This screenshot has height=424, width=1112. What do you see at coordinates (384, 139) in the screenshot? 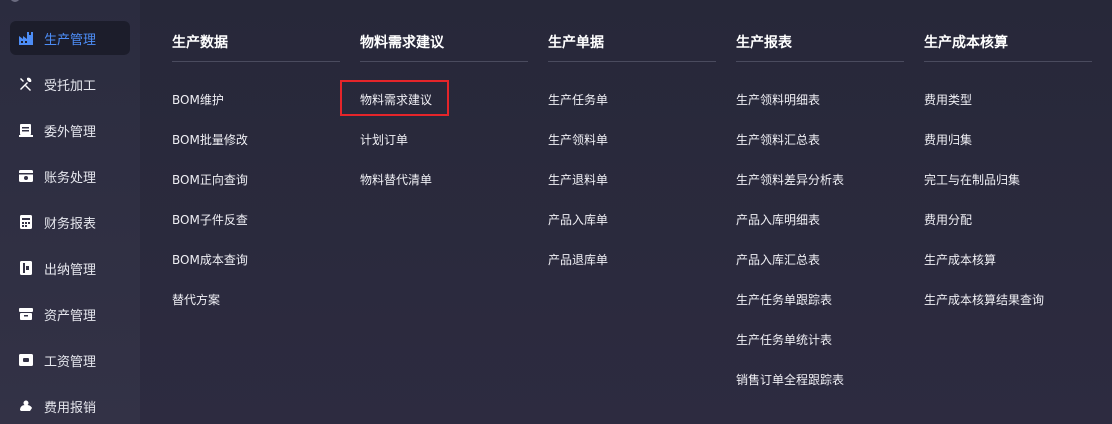
I see `menu-item: 计划订单` at bounding box center [384, 139].